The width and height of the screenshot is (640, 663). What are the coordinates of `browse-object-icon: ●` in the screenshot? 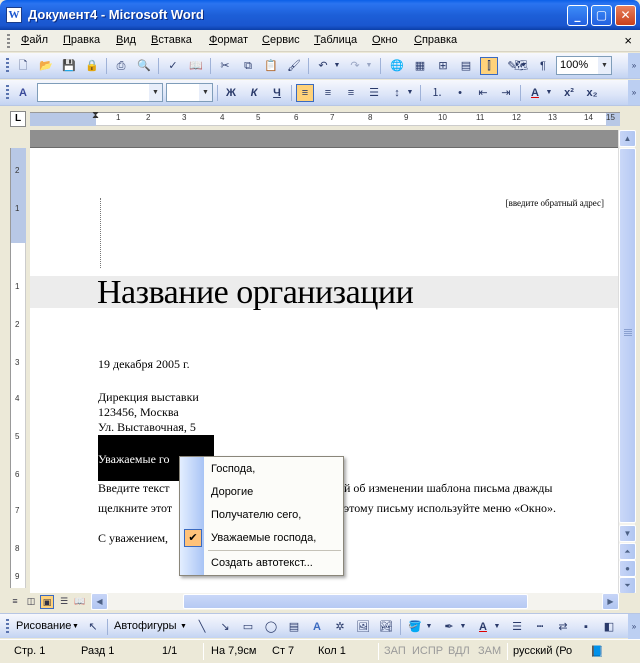 It's located at (627, 568).